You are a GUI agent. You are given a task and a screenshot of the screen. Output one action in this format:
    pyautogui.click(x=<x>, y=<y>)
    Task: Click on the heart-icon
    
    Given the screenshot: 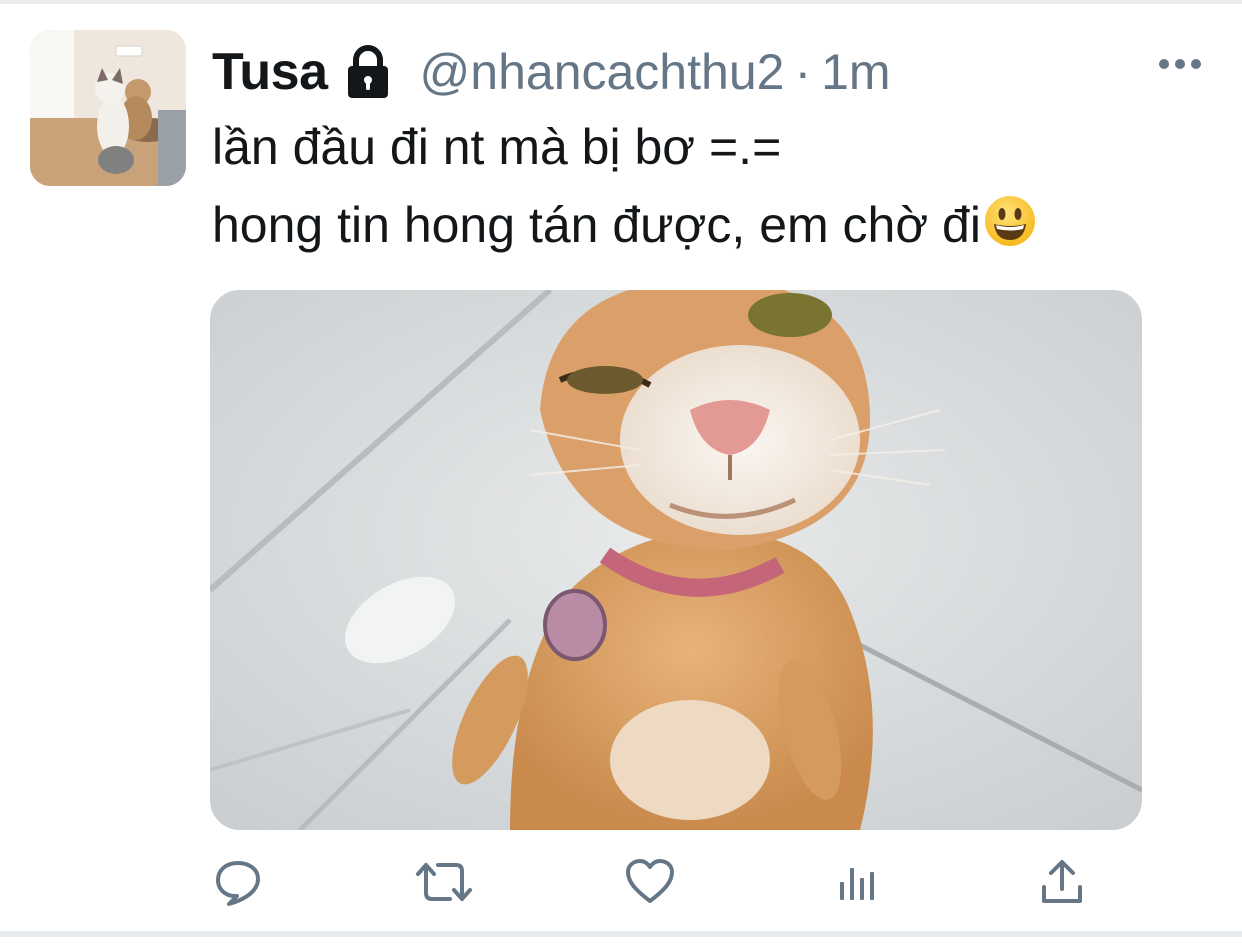 What is the action you would take?
    pyautogui.click(x=650, y=882)
    